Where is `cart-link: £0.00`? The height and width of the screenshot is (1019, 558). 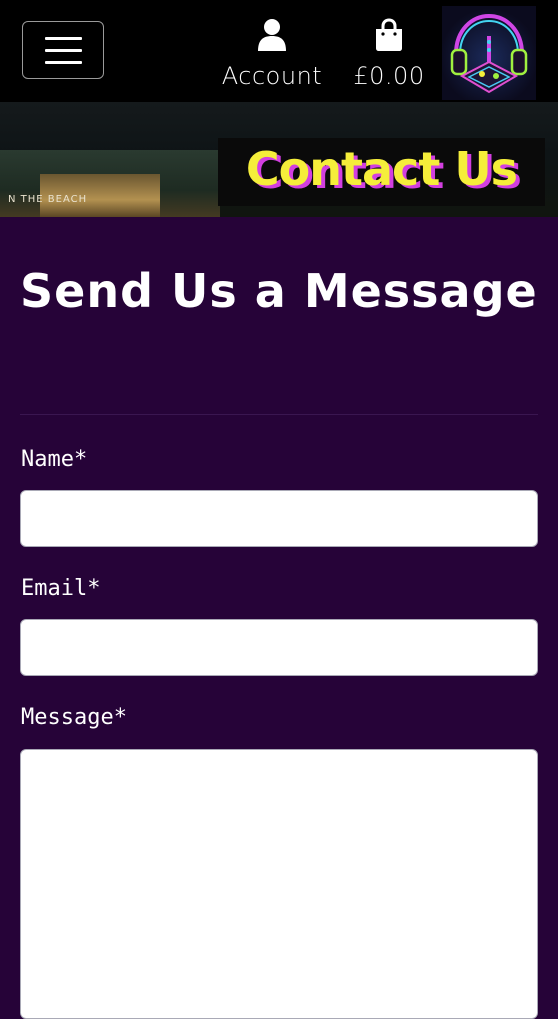 cart-link: £0.00 is located at coordinates (389, 54).